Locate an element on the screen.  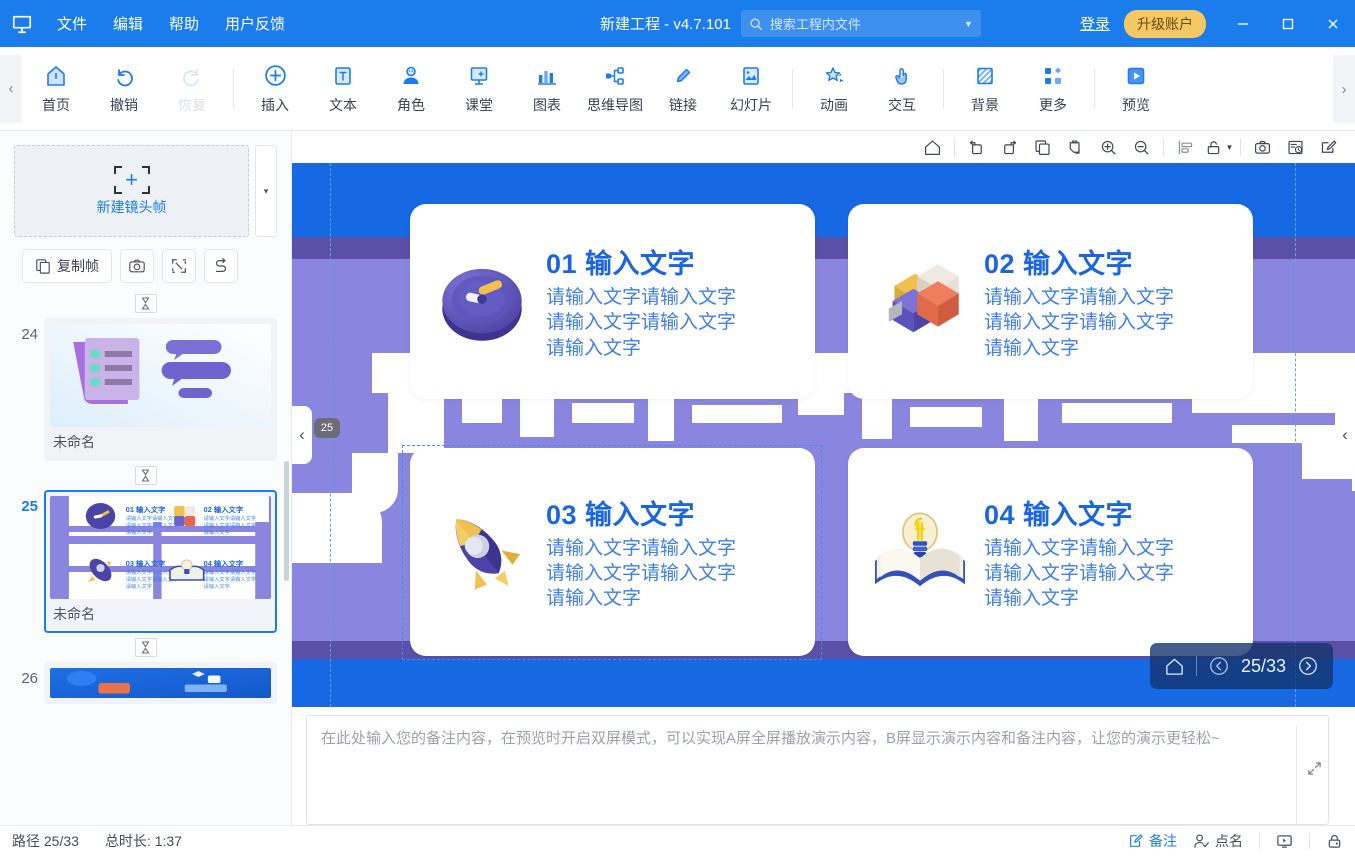
rotate-left-button is located at coordinates (976, 147).